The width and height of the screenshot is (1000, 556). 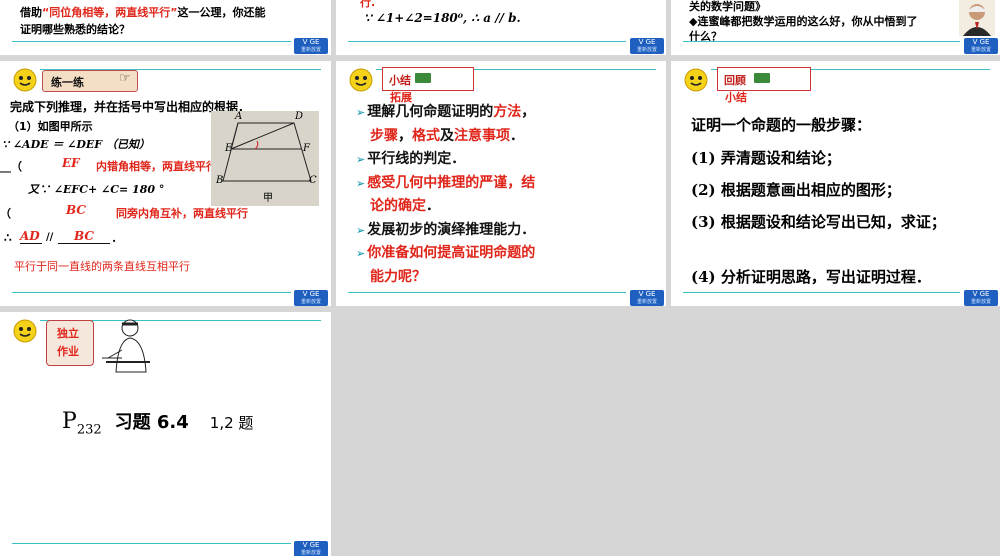 I want to click on slide5-bottom-line, so click(x=487, y=292).